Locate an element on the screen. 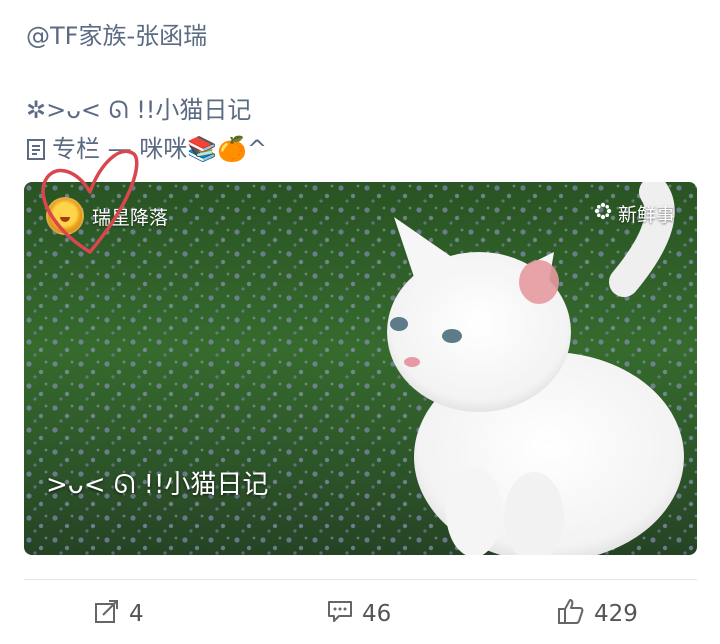 The image size is (720, 644). repost-button: 4 is located at coordinates (118, 614).